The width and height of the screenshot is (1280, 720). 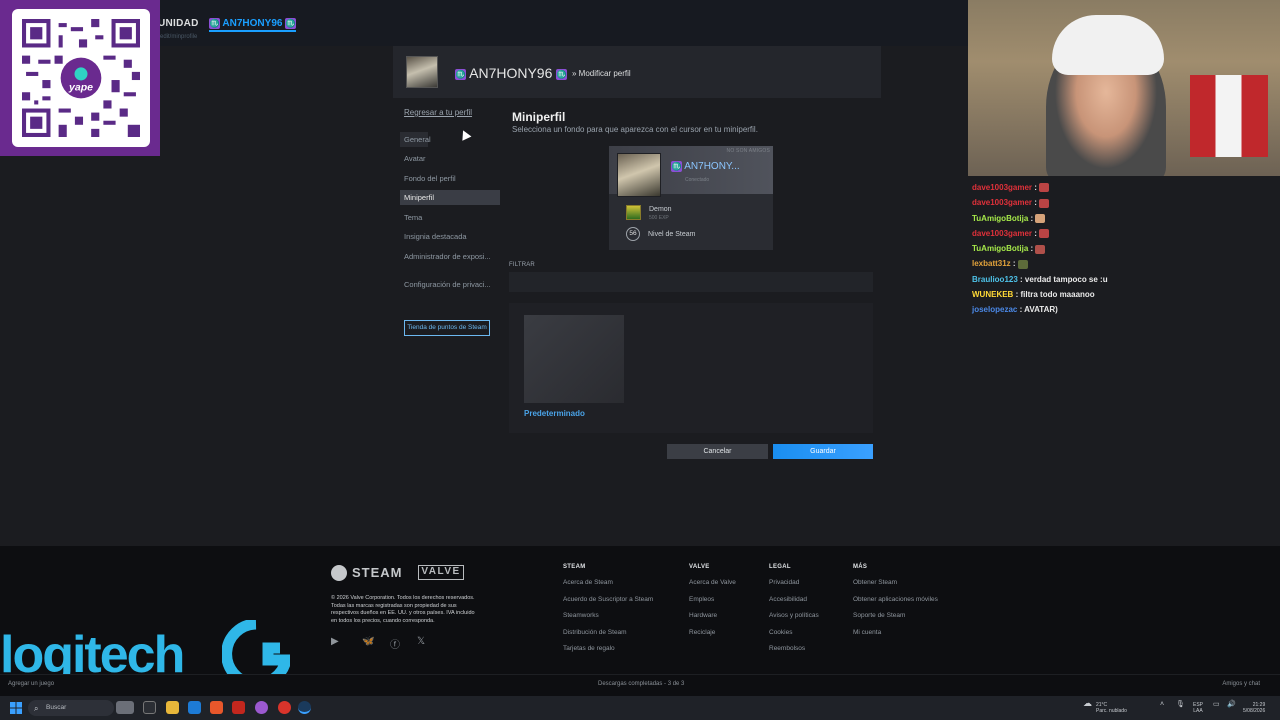 What do you see at coordinates (672, 234) in the screenshot?
I see `level-label: Nivel de Steam` at bounding box center [672, 234].